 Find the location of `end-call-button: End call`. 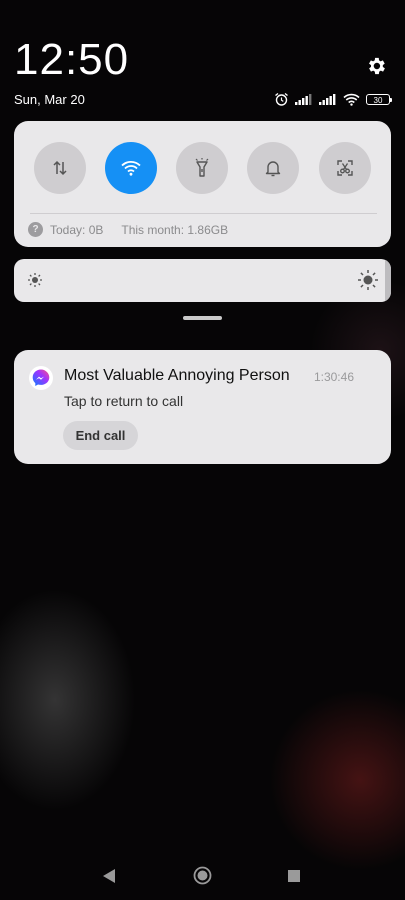

end-call-button: End call is located at coordinates (100, 435).